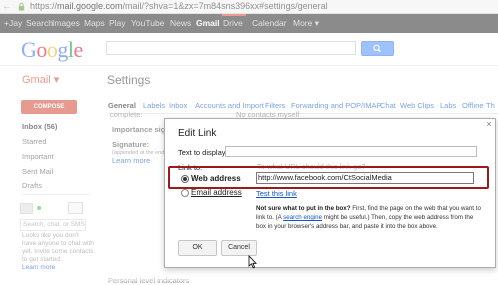  Describe the element at coordinates (185, 193) in the screenshot. I see `email-address-radio` at that location.